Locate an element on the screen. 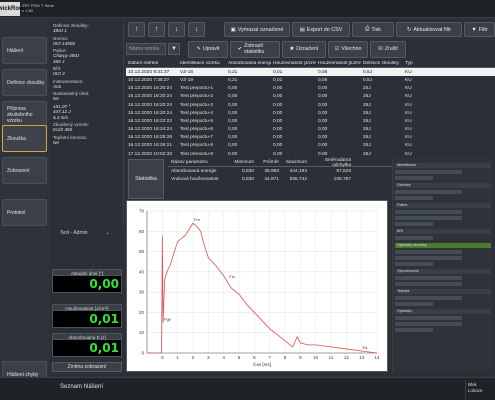 The height and width of the screenshot is (400, 495). nav-item-hlaseni: hlášení is located at coordinates (24, 50).